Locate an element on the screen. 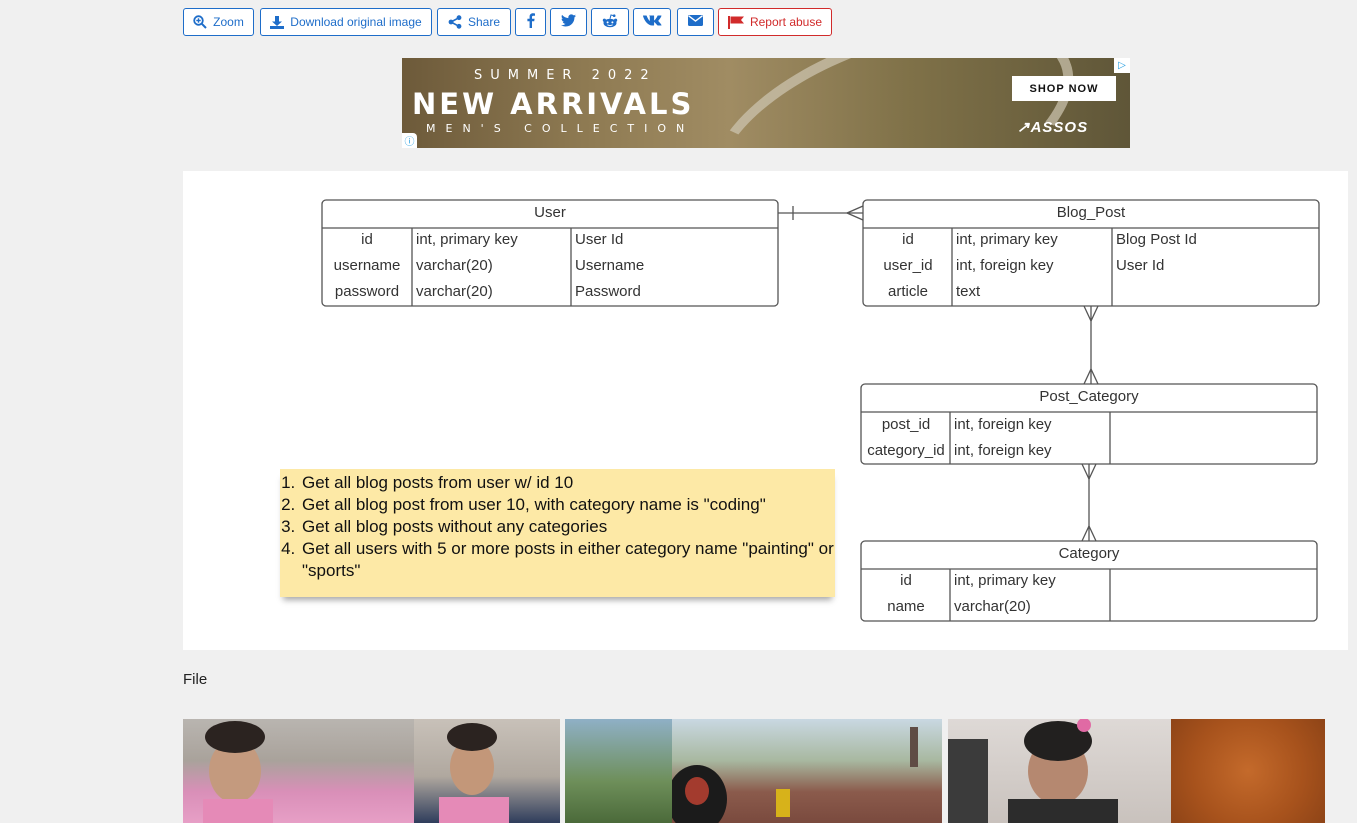 The height and width of the screenshot is (823, 1357). post-category-col-name: category_id is located at coordinates (906, 450).